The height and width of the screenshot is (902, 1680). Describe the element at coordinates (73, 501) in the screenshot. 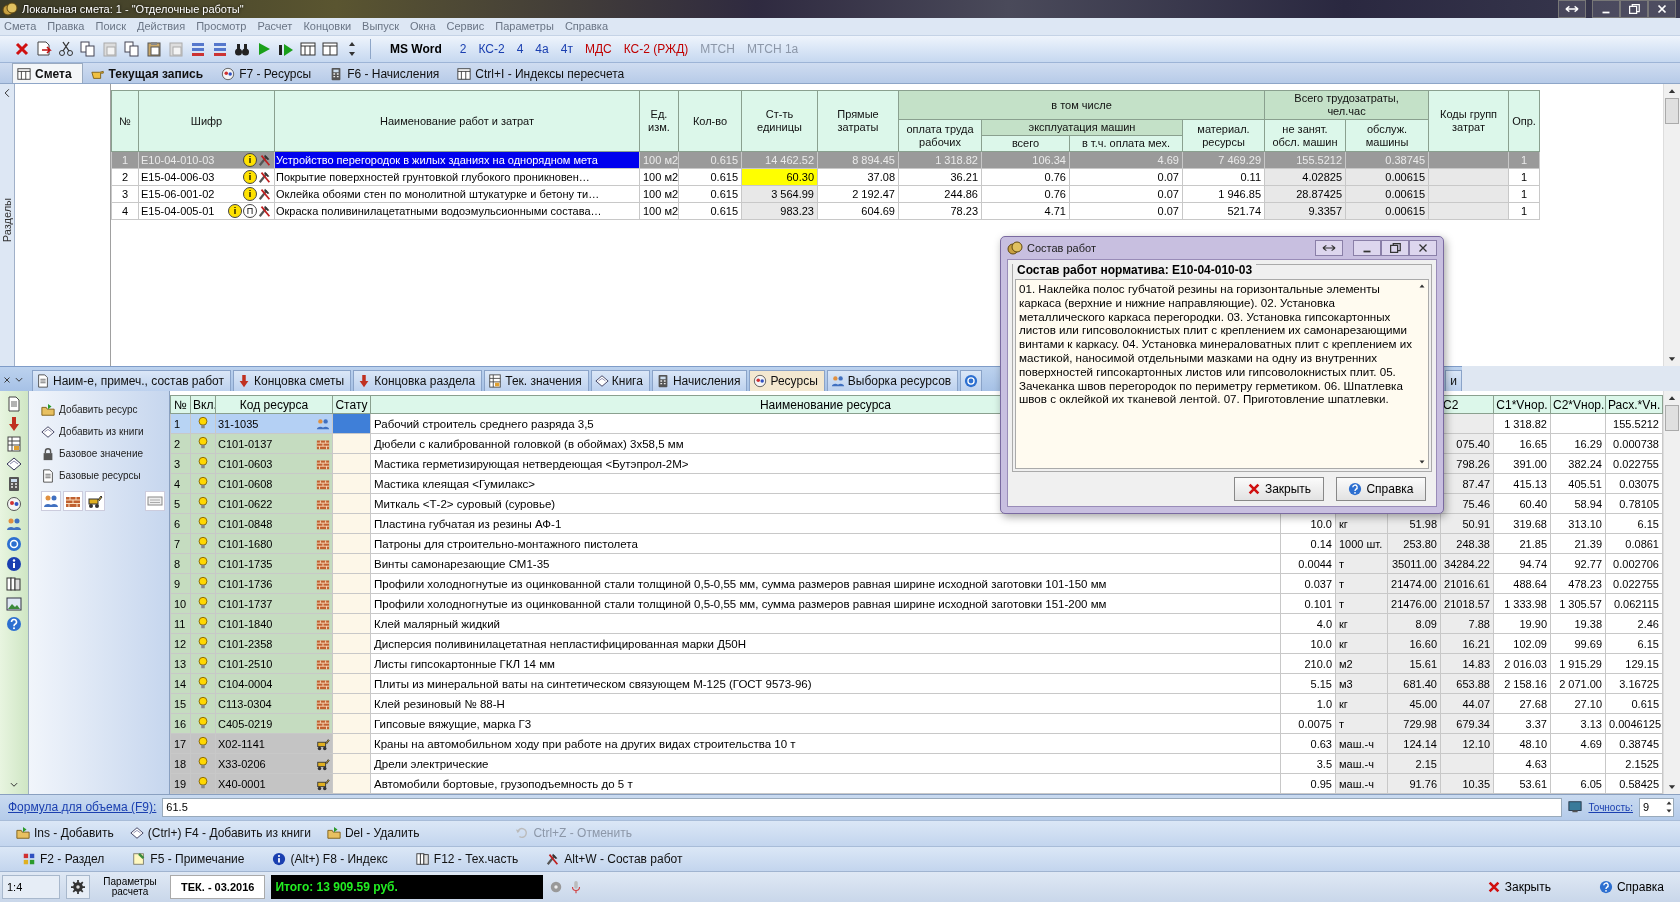

I see `bricks-icon` at that location.